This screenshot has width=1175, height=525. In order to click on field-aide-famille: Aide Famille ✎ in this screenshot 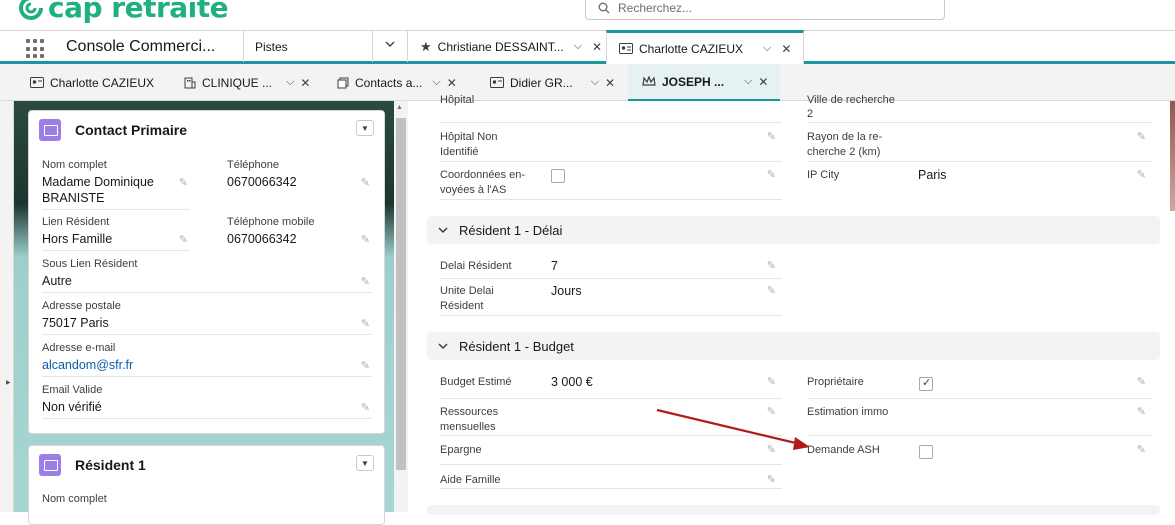, I will do `click(611, 481)`.